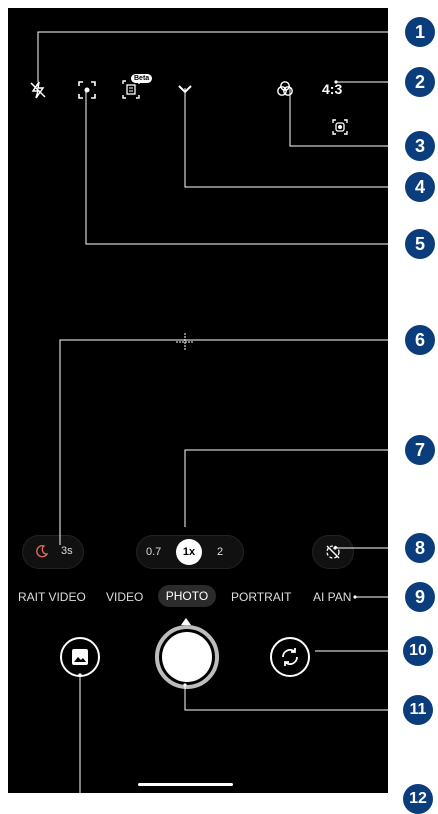 The width and height of the screenshot is (438, 814). Describe the element at coordinates (420, 146) in the screenshot. I see `callout-3: 3` at that location.